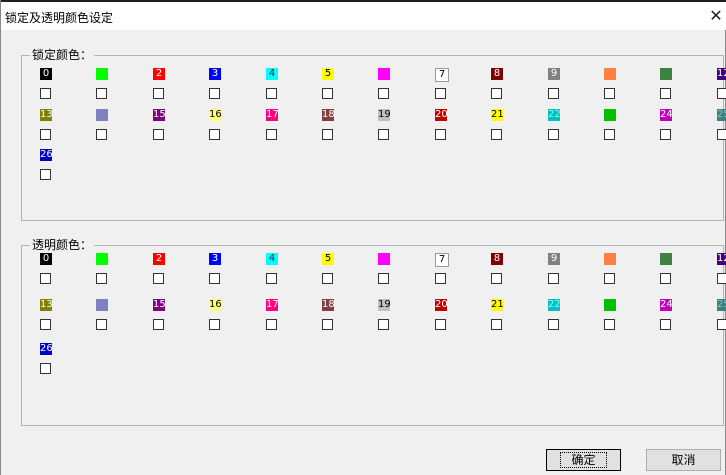 The height and width of the screenshot is (475, 726). Describe the element at coordinates (554, 74) in the screenshot. I see `lock-color-swatch-9: 9` at that location.